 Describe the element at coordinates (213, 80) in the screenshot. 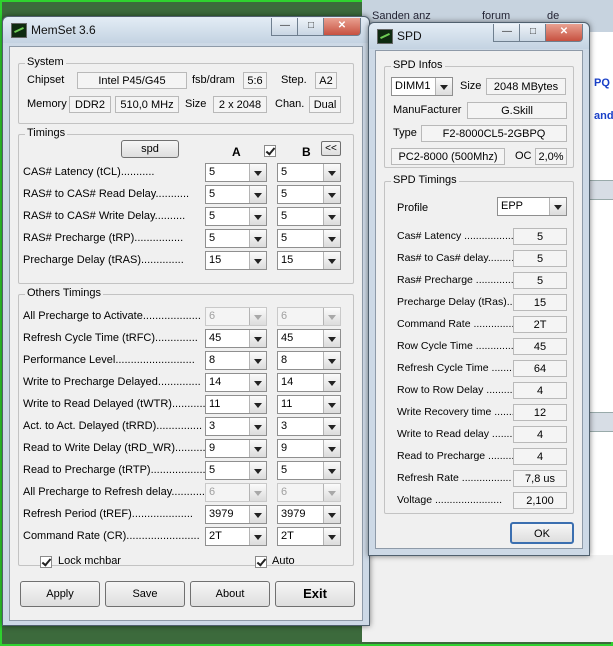

I see `fsb-label: fsb/dram` at that location.